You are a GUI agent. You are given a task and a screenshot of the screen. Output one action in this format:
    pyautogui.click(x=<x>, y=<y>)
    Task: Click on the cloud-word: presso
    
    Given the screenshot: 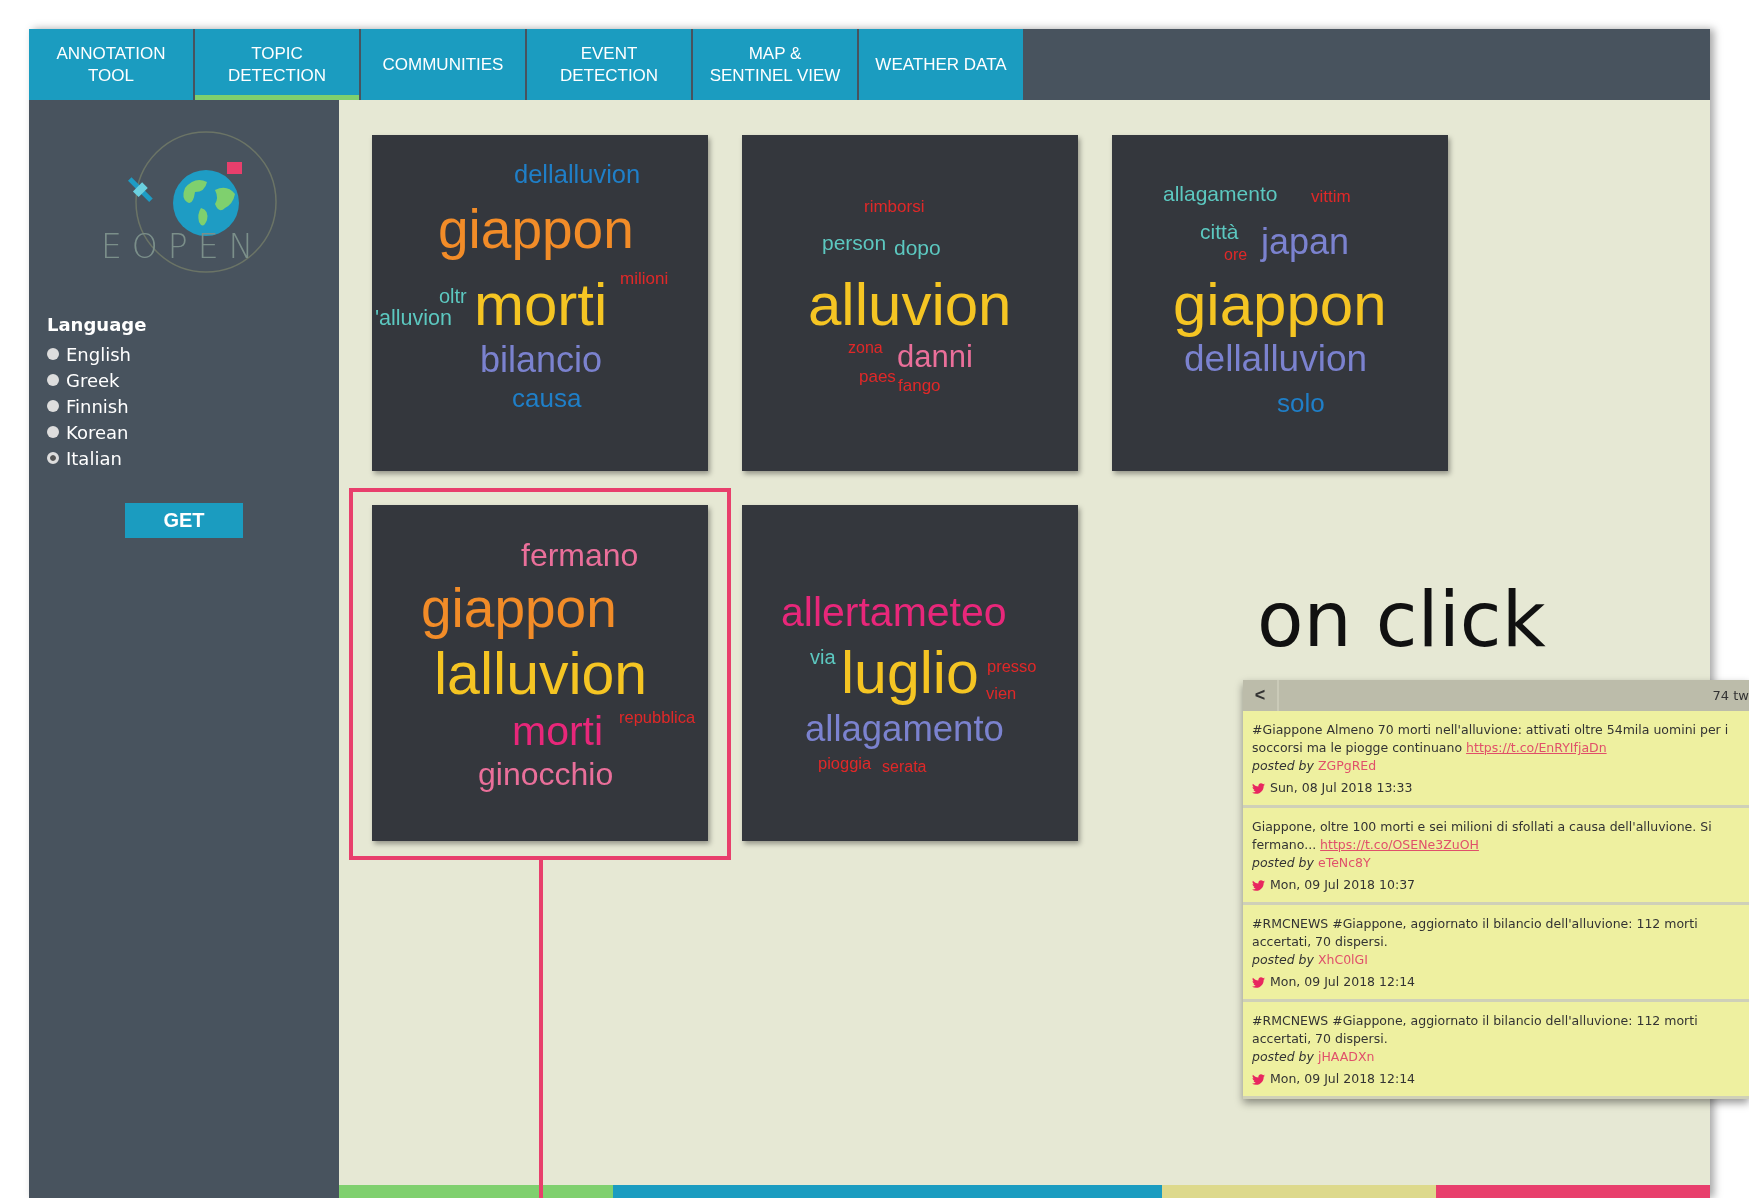 What is the action you would take?
    pyautogui.click(x=1012, y=666)
    